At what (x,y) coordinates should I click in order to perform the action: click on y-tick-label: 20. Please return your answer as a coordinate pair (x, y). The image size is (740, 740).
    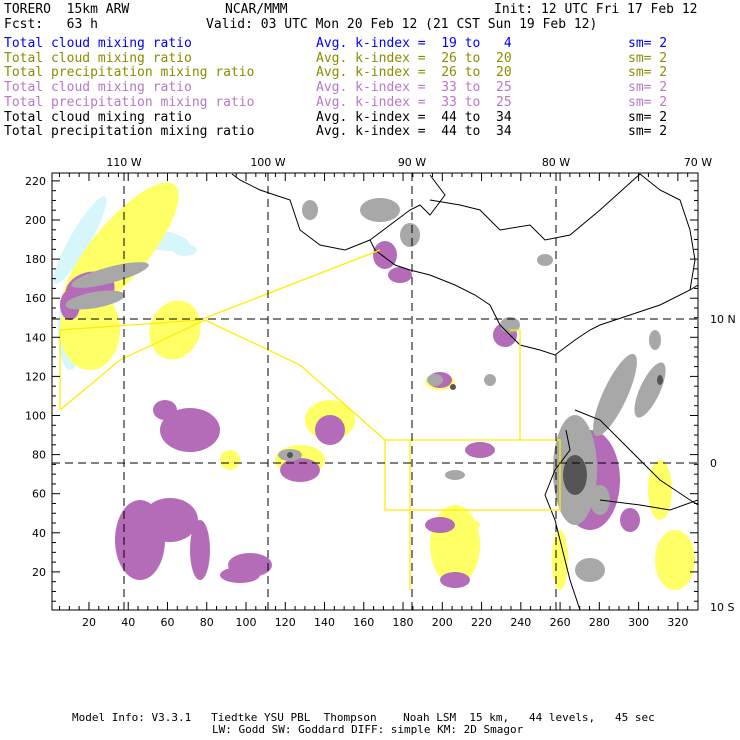
    Looking at the image, I should click on (39, 572).